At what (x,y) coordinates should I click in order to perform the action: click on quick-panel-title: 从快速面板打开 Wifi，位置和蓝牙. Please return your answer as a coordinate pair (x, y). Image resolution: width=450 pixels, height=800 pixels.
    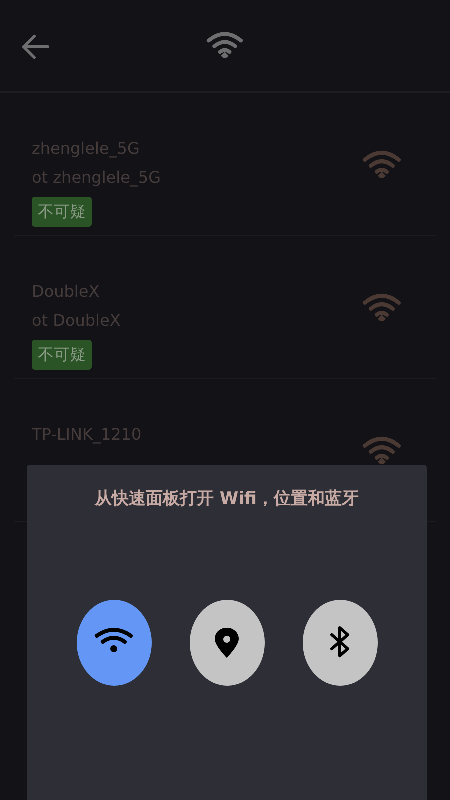
    Looking at the image, I should click on (227, 499).